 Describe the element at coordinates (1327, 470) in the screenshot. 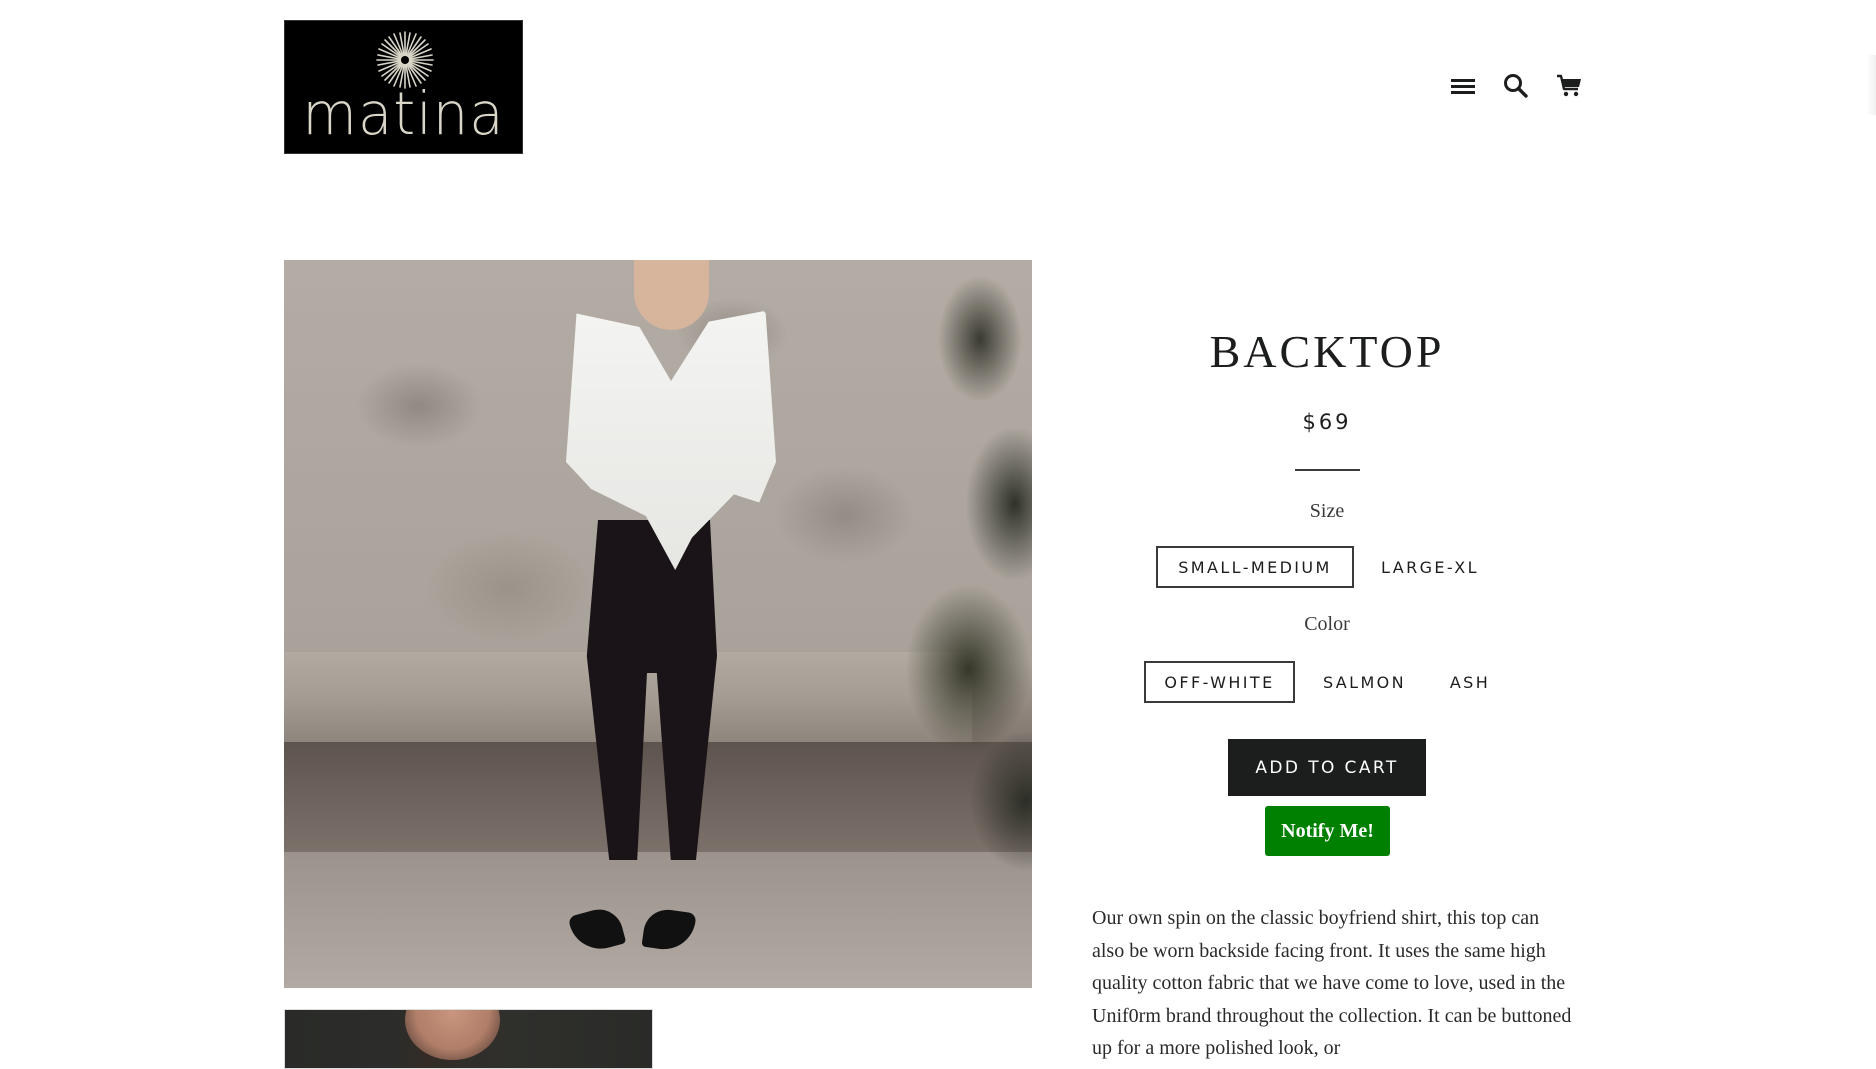

I see `price-divider` at that location.